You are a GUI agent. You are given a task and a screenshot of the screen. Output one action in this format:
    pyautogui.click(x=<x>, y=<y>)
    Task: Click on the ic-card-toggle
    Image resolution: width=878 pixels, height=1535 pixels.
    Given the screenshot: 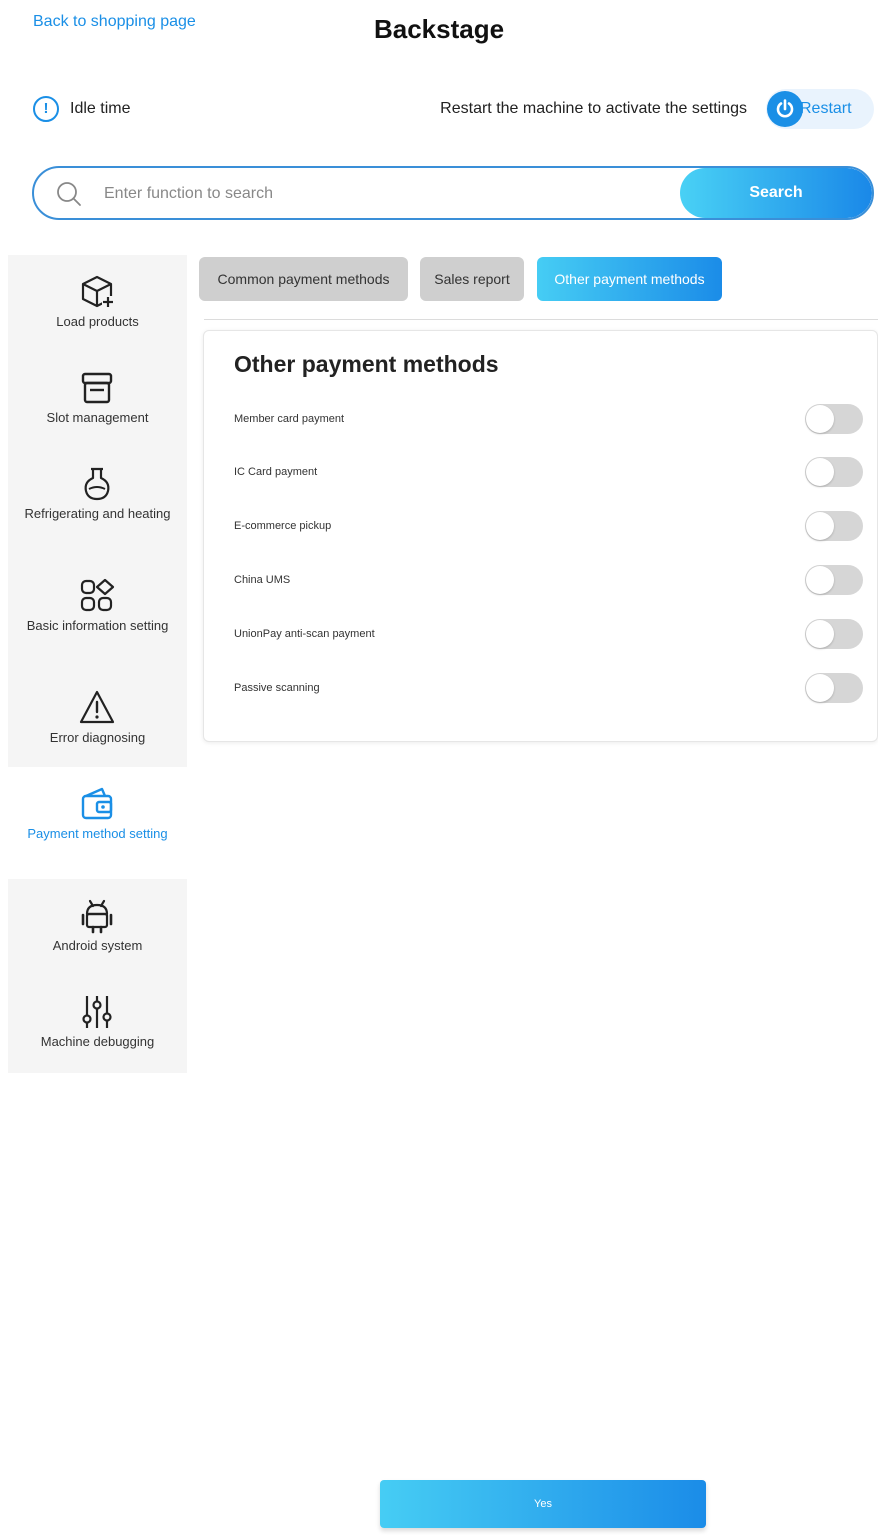 What is the action you would take?
    pyautogui.click(x=834, y=472)
    